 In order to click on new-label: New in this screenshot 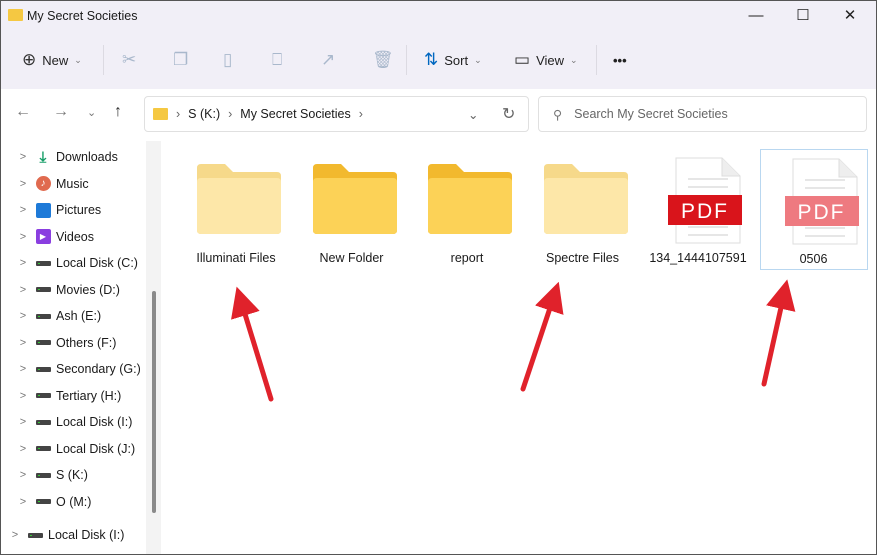, I will do `click(55, 60)`.